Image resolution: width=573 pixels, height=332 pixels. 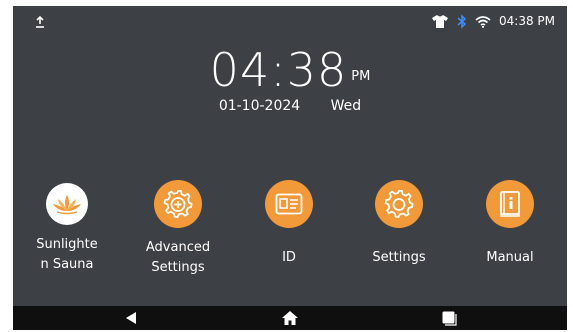 I want to click on app-label: Settings, so click(x=399, y=257).